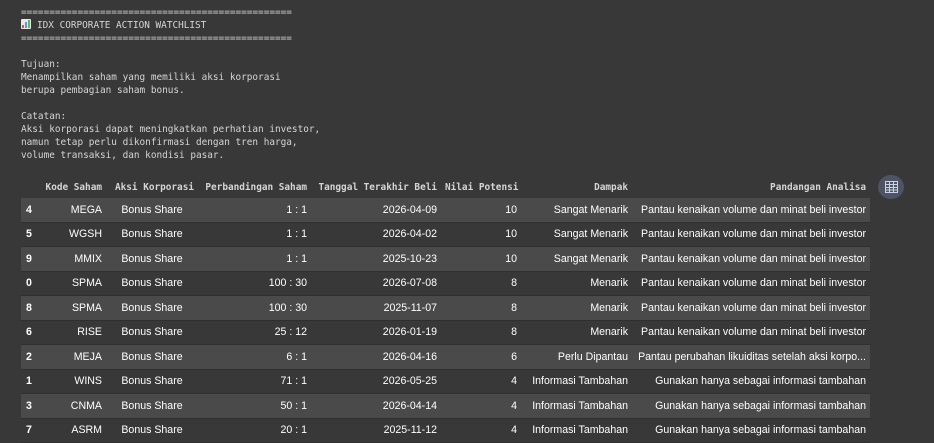 The height and width of the screenshot is (443, 934). What do you see at coordinates (409, 283) in the screenshot?
I see `cell-tanggal-terakhir-beli: 2026-07-08` at bounding box center [409, 283].